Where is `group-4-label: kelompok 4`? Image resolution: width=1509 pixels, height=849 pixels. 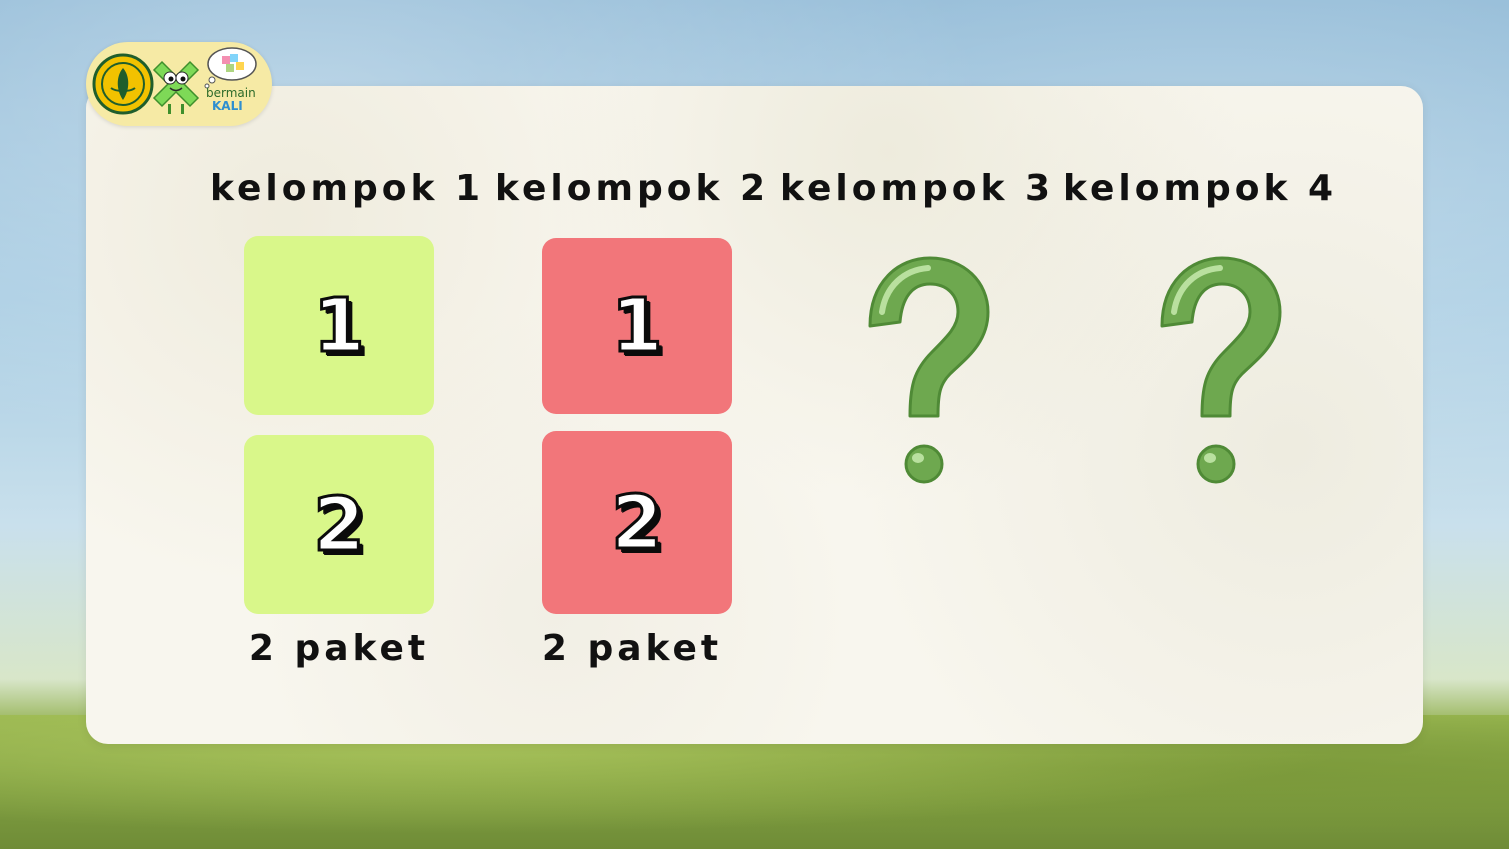
group-4-label: kelompok 4 is located at coordinates (1200, 188).